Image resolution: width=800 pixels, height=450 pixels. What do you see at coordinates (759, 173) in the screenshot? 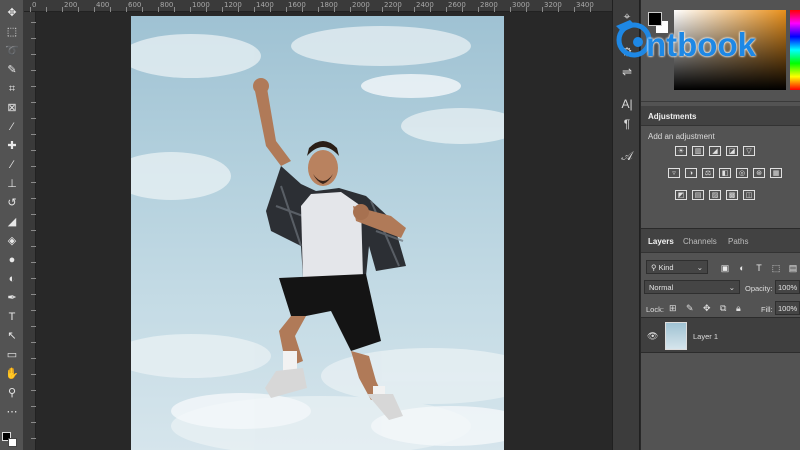
I see `channel-mixer-icon: ⊛` at bounding box center [759, 173].